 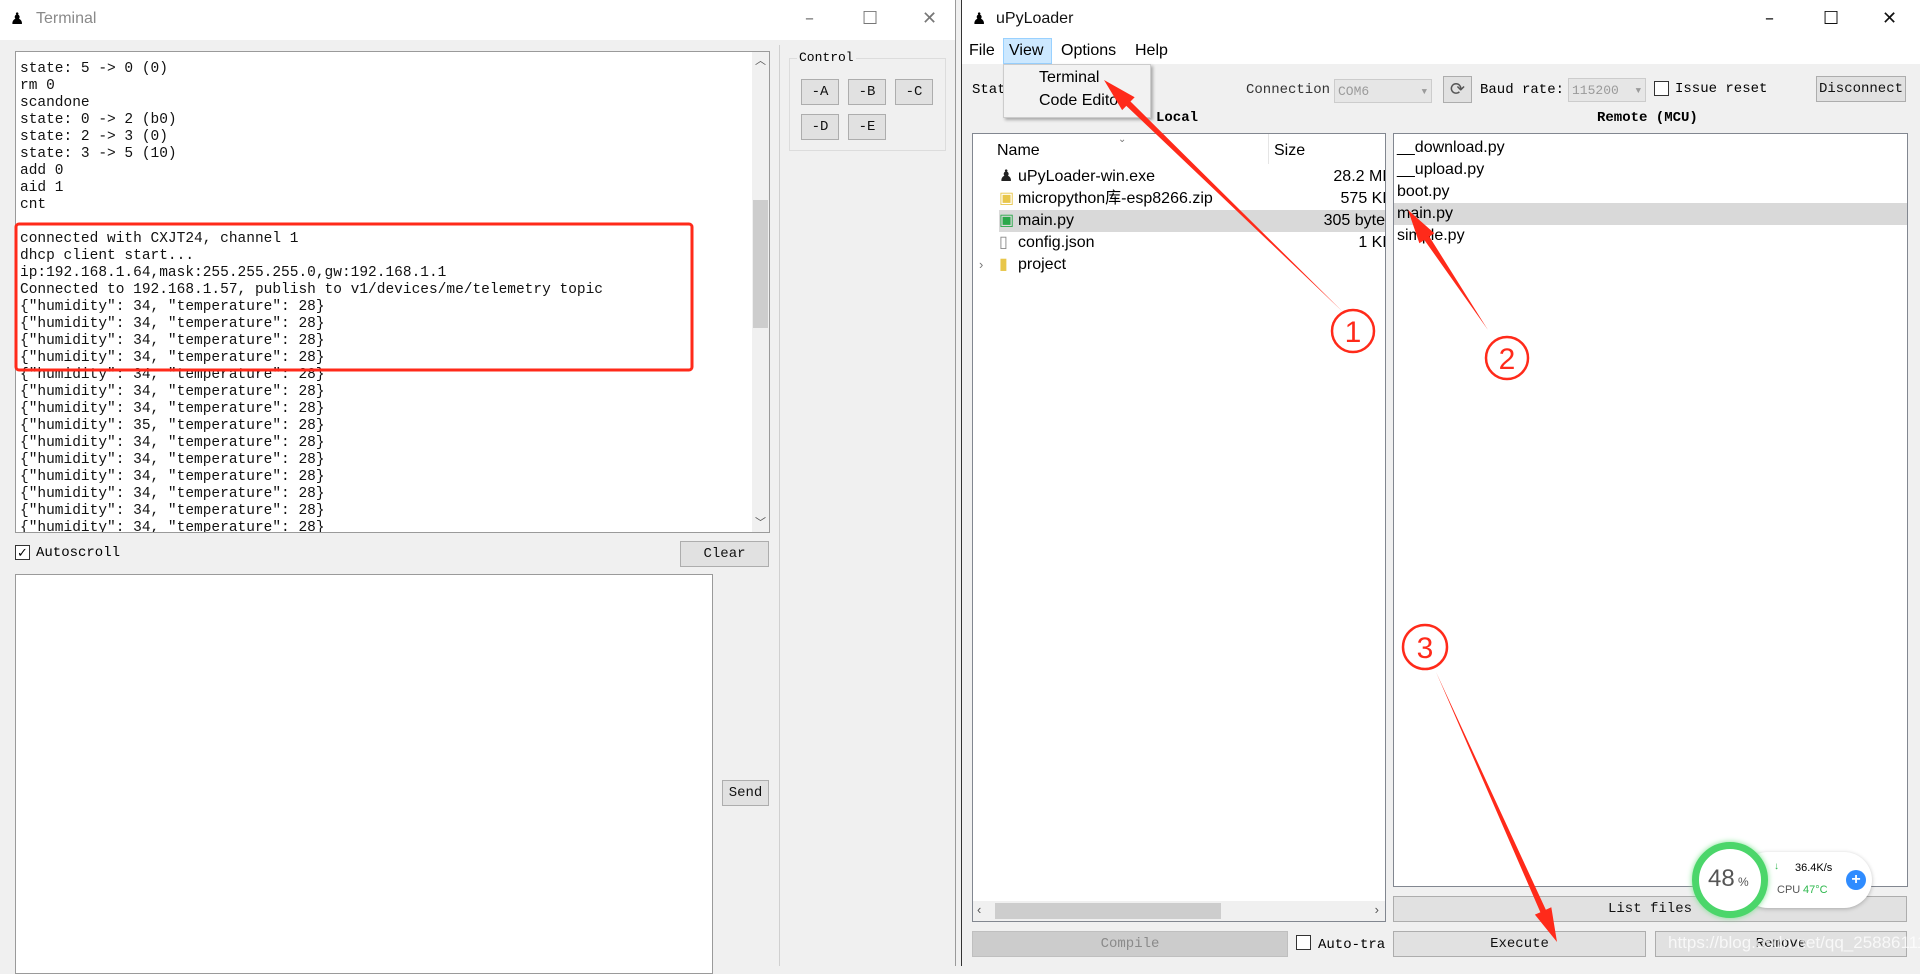 I want to click on highlight-box, so click(x=354, y=297).